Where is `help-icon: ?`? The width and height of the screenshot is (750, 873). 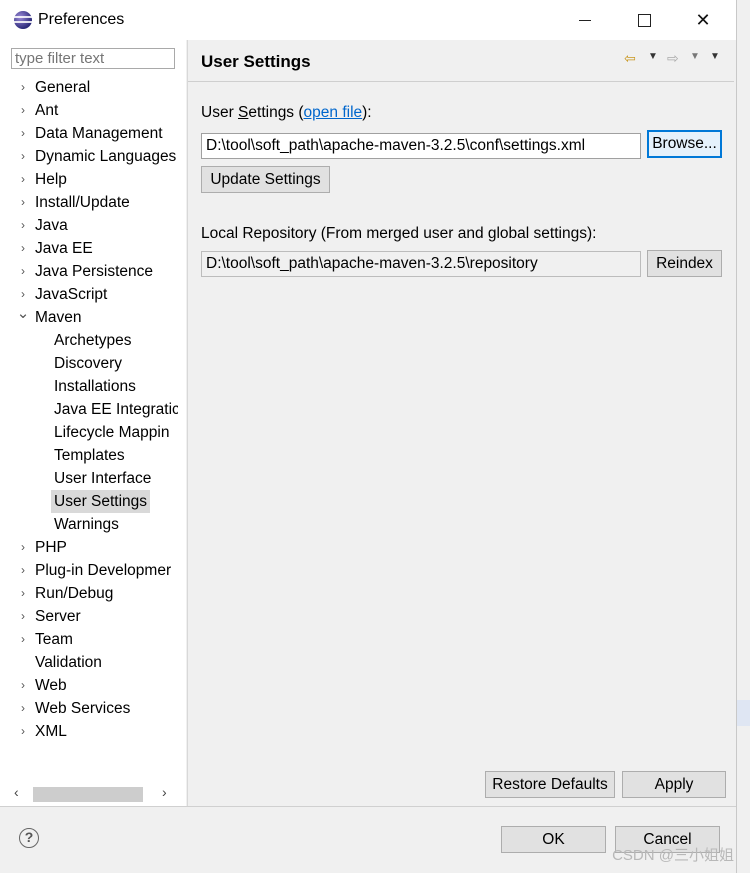
help-icon: ? is located at coordinates (29, 838).